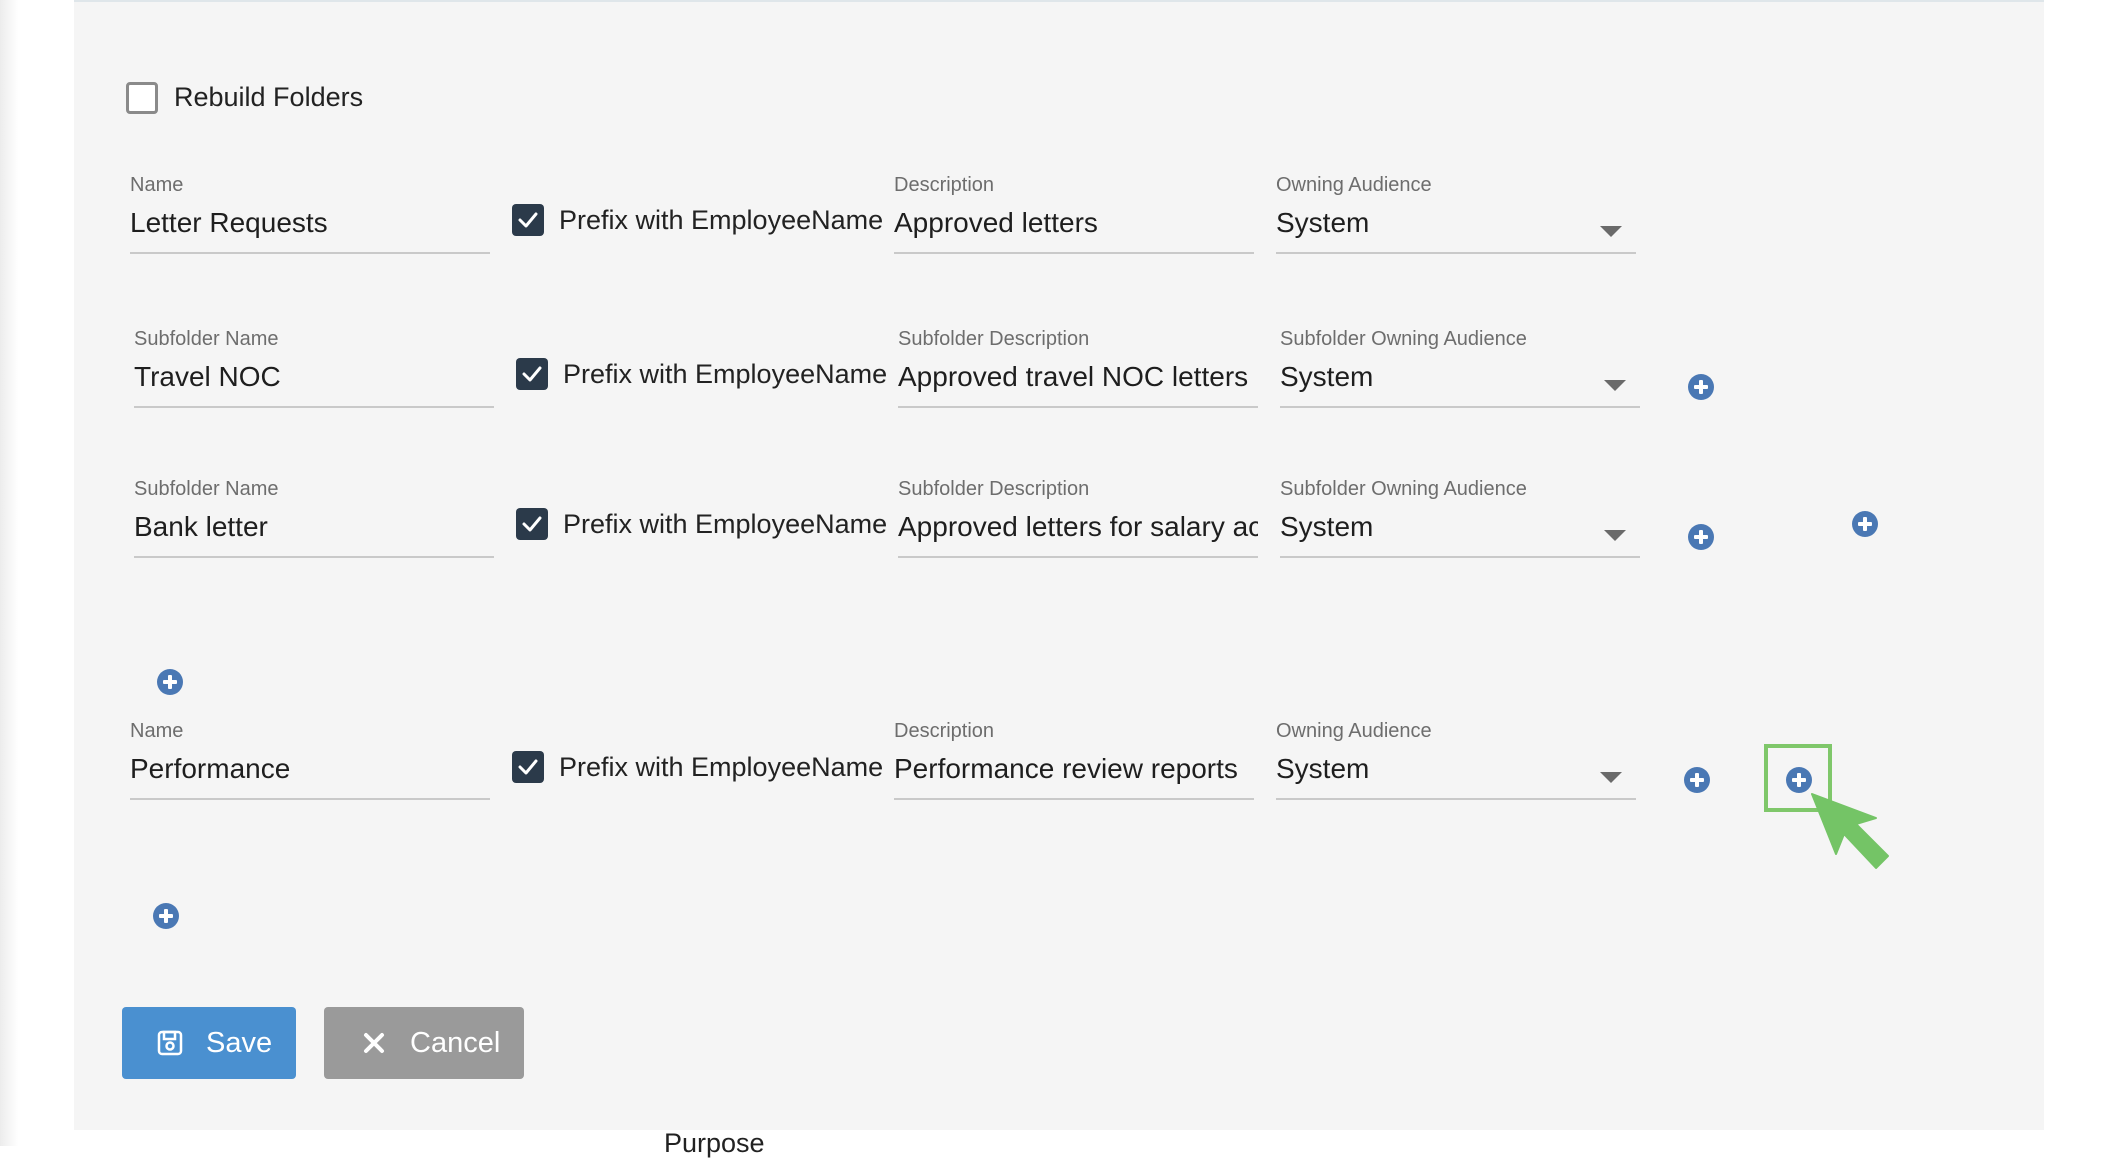  Describe the element at coordinates (229, 222) in the screenshot. I see `field-value: Letter Requests` at that location.